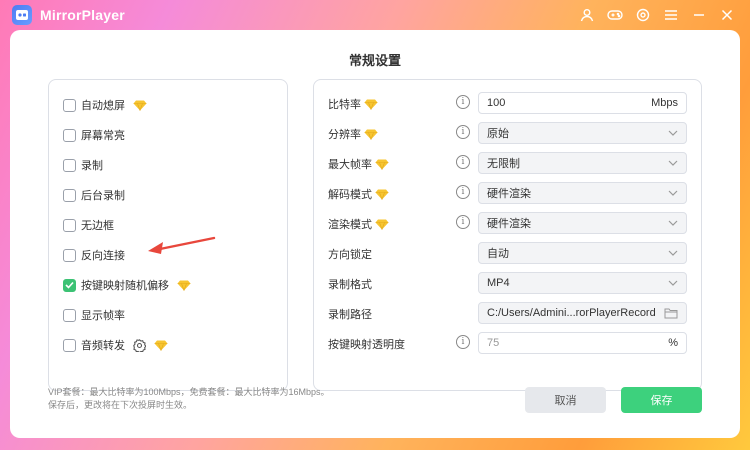 This screenshot has height=450, width=750. What do you see at coordinates (673, 343) in the screenshot?
I see `keymap-opacity-unit: %` at bounding box center [673, 343].